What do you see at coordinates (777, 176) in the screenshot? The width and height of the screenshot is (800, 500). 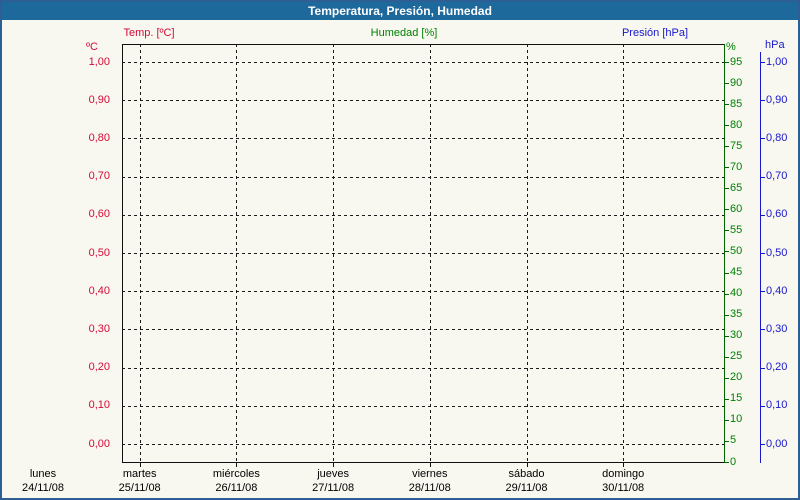 I see `pressure-tick-label: 0,70` at bounding box center [777, 176].